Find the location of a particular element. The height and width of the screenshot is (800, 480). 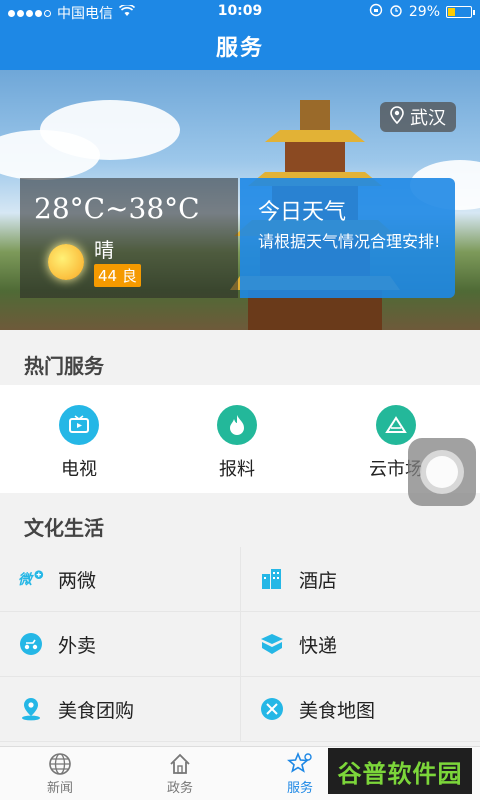

weibo-weixin-icon: 微 is located at coordinates (31, 579).